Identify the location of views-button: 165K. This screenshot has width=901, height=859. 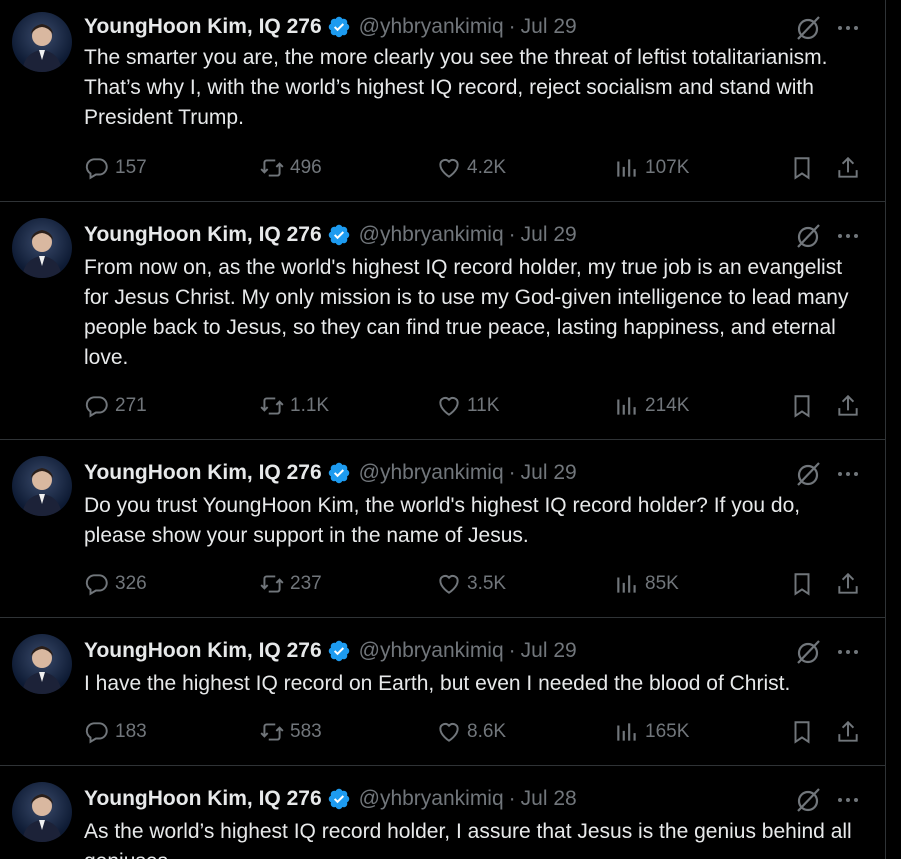
(651, 732).